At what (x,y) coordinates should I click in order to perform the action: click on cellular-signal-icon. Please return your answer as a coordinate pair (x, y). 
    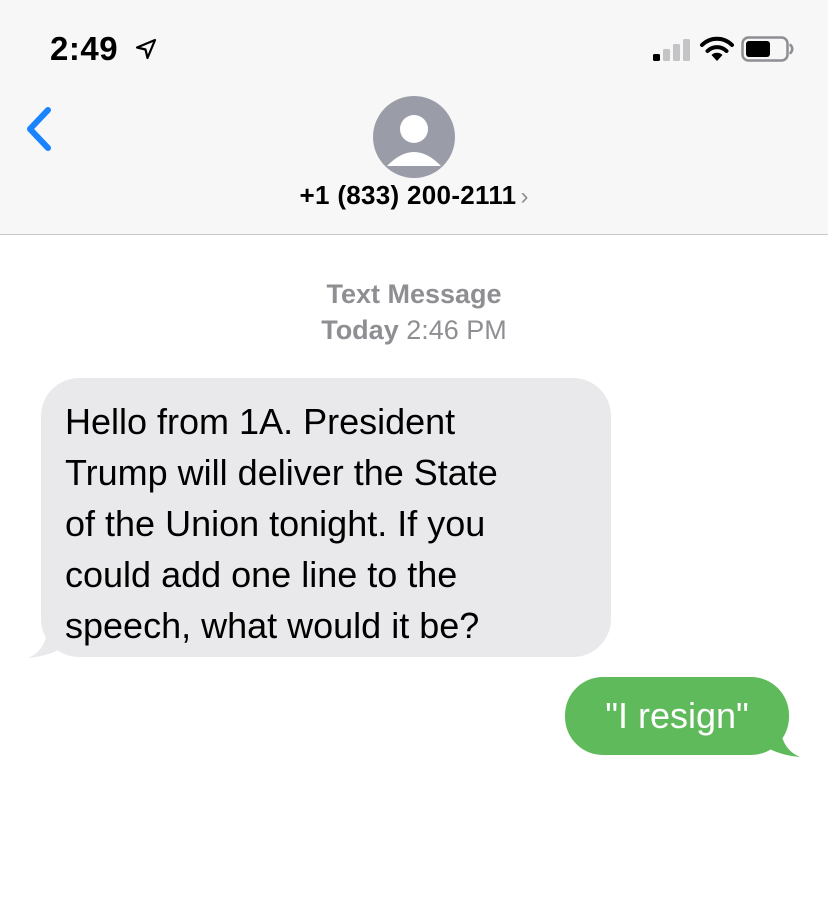
    Looking at the image, I should click on (671, 50).